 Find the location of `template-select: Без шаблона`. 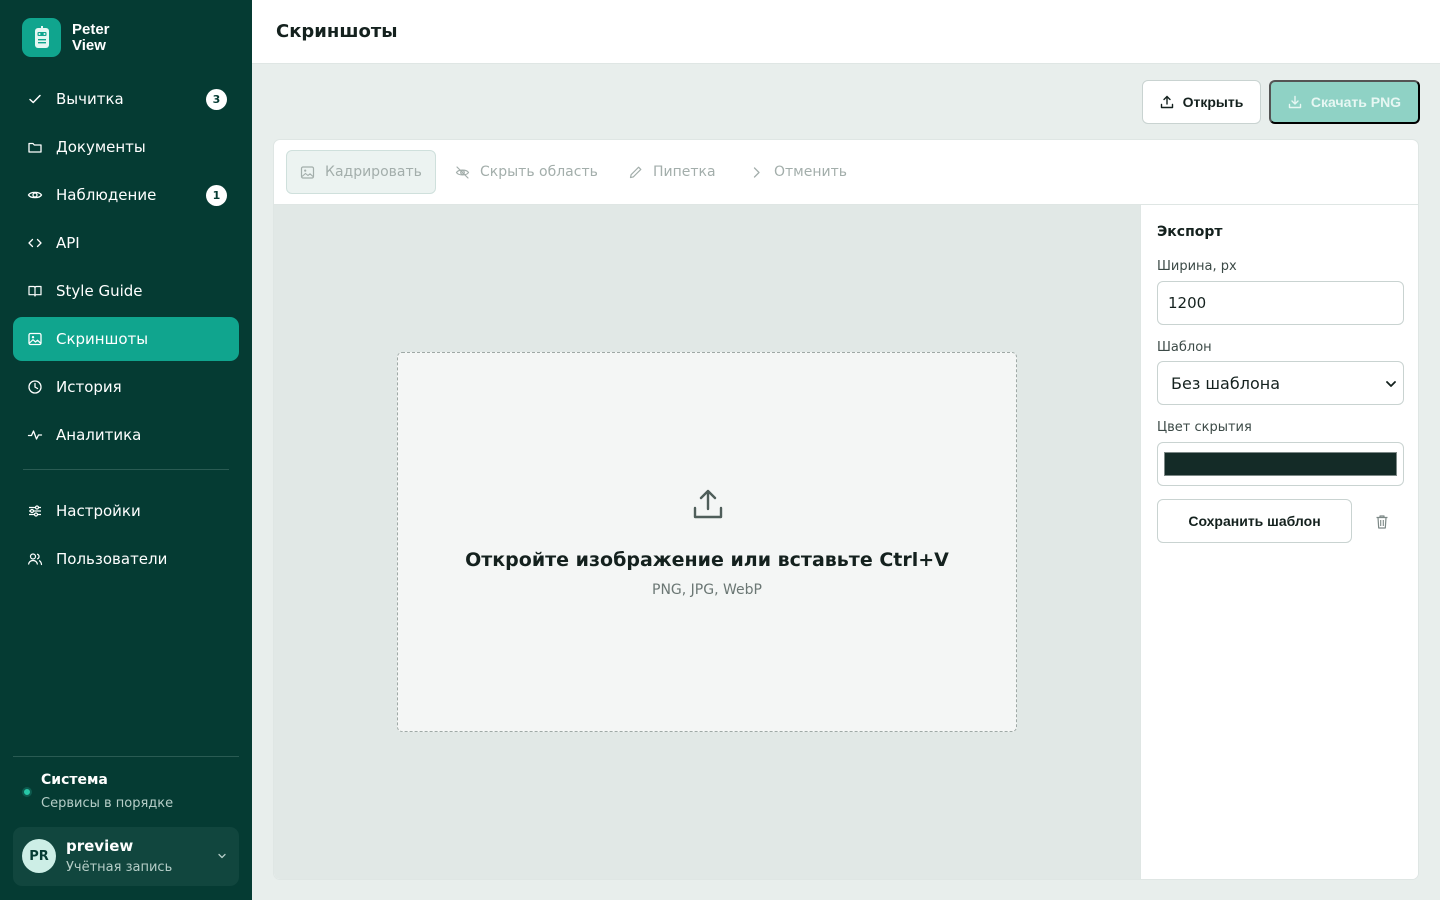

template-select: Без шаблона is located at coordinates (1280, 383).